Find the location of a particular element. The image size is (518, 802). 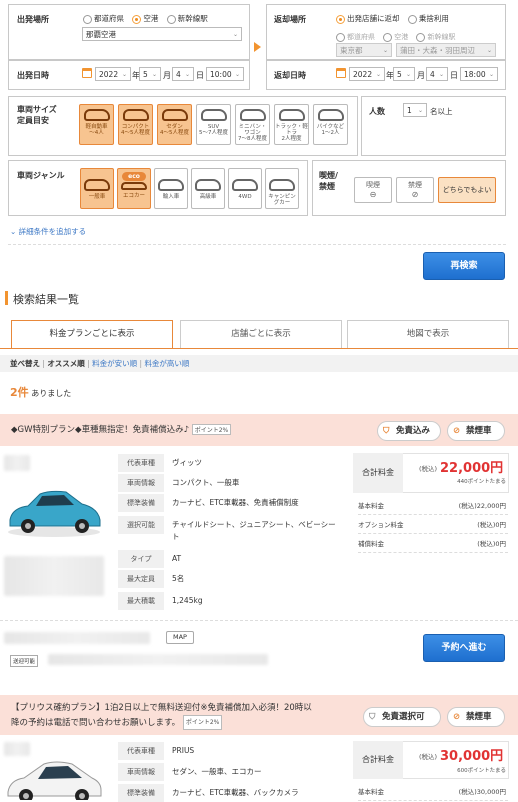

radio-shinkansen: 新幹線駅 is located at coordinates (187, 19).